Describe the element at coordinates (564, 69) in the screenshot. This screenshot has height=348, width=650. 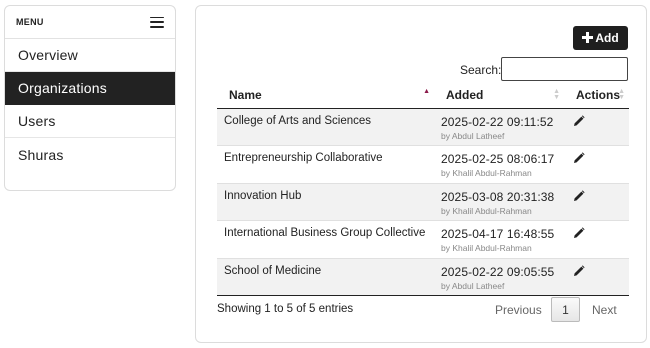
I see `search-input` at that location.